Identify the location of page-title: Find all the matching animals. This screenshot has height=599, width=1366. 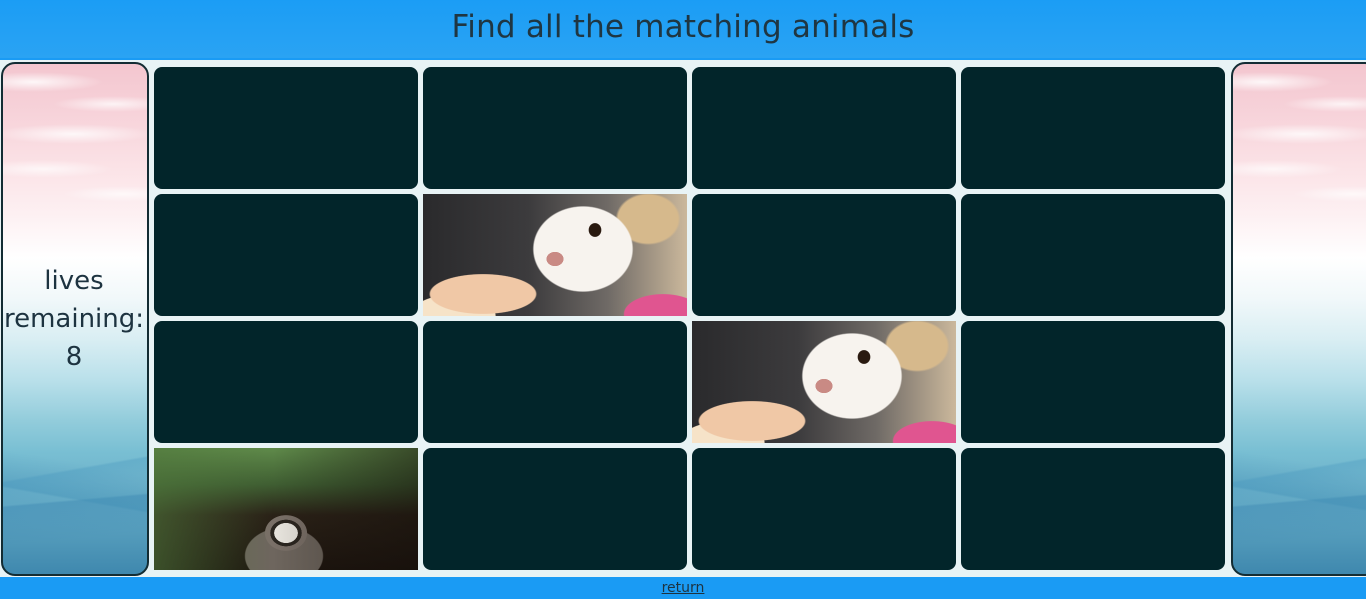
(683, 27).